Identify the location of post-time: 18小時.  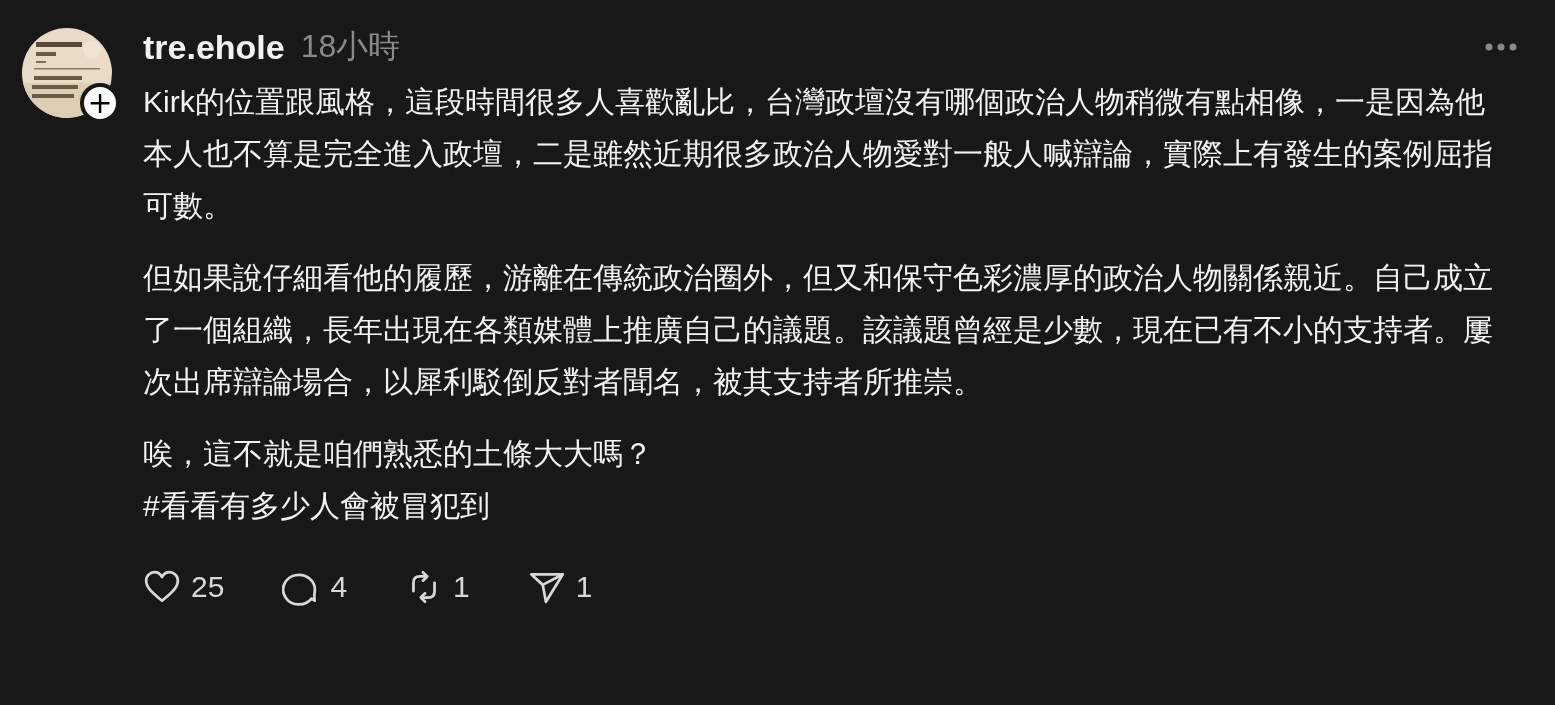
(350, 46).